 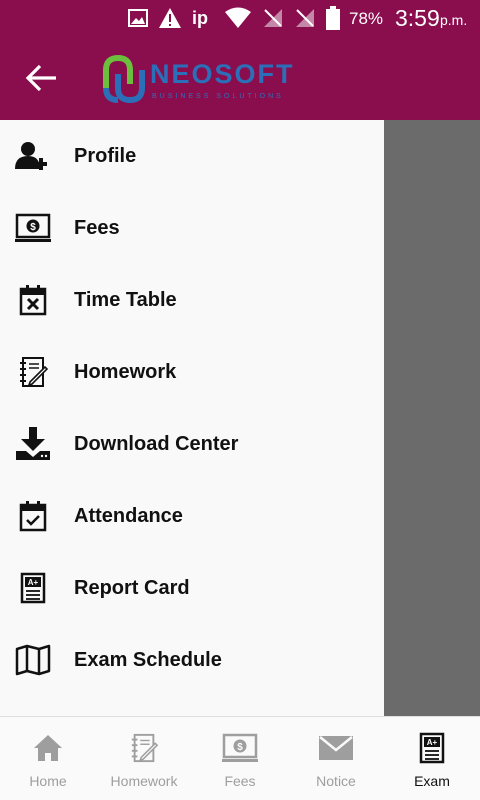 What do you see at coordinates (218, 96) in the screenshot?
I see `logo-tagline: BUSINESS SOLUTIONS` at bounding box center [218, 96].